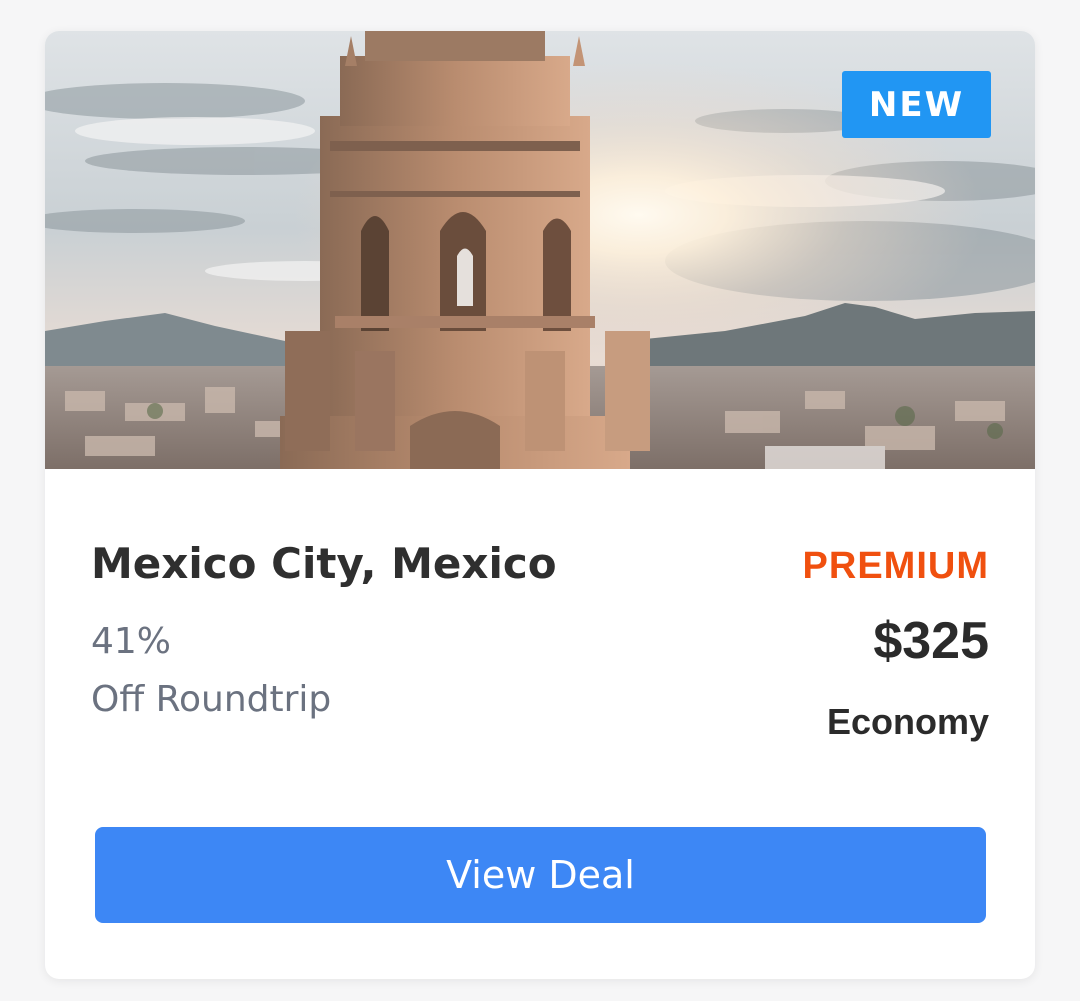 The height and width of the screenshot is (1001, 1080). What do you see at coordinates (907, 721) in the screenshot?
I see `cabin-class: Economy` at bounding box center [907, 721].